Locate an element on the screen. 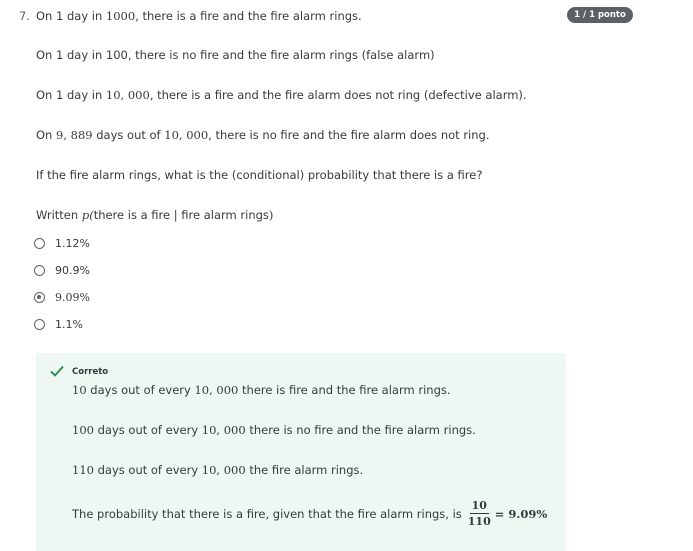 The image size is (693, 551). fraction: 10 110 is located at coordinates (479, 513).